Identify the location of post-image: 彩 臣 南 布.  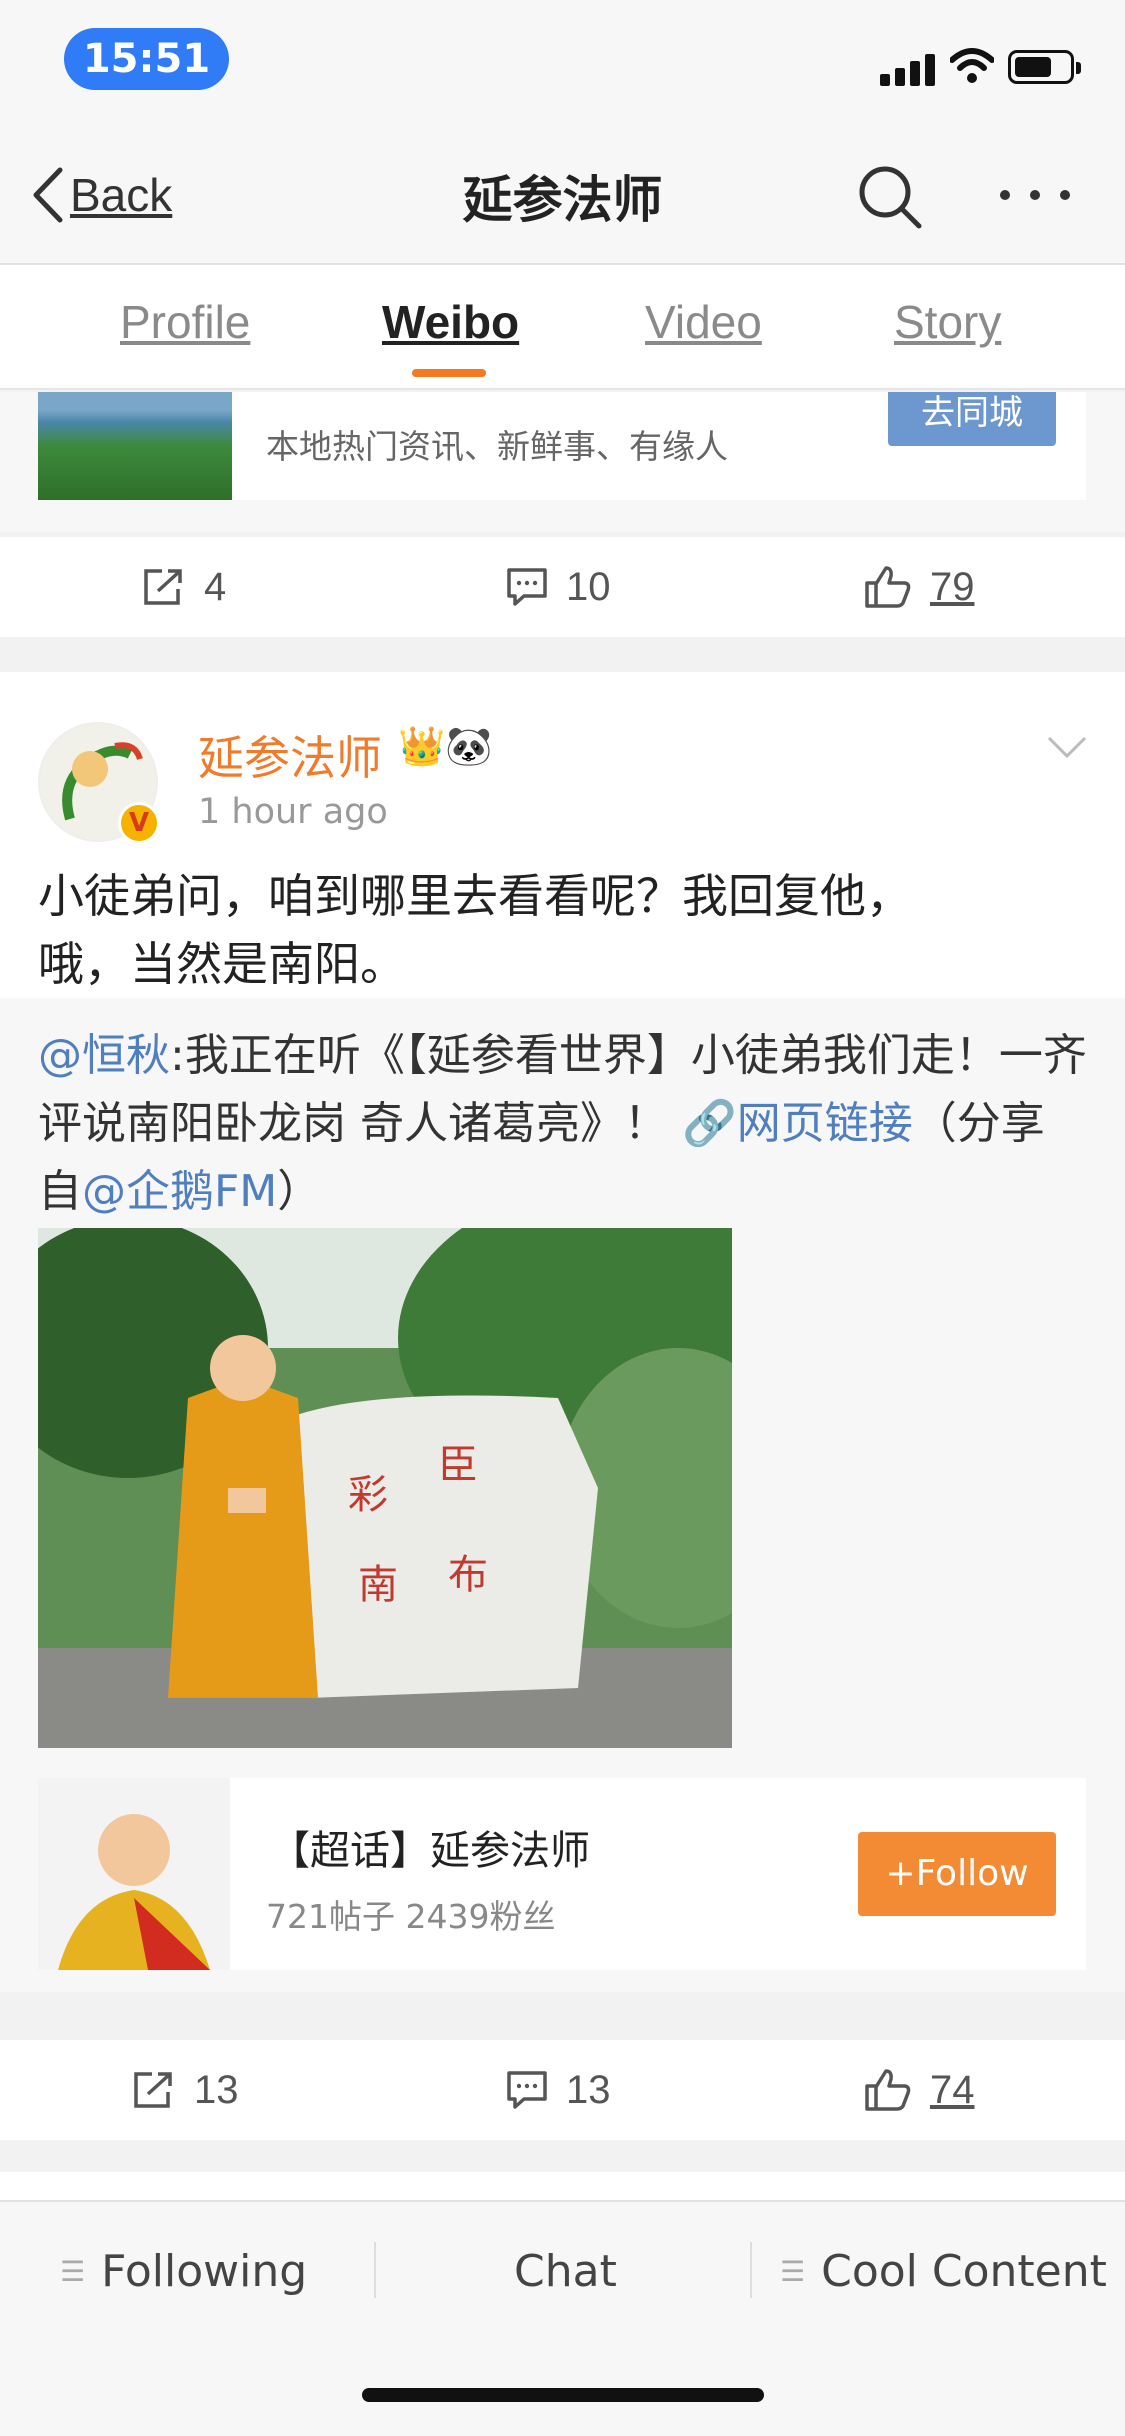
(385, 1488).